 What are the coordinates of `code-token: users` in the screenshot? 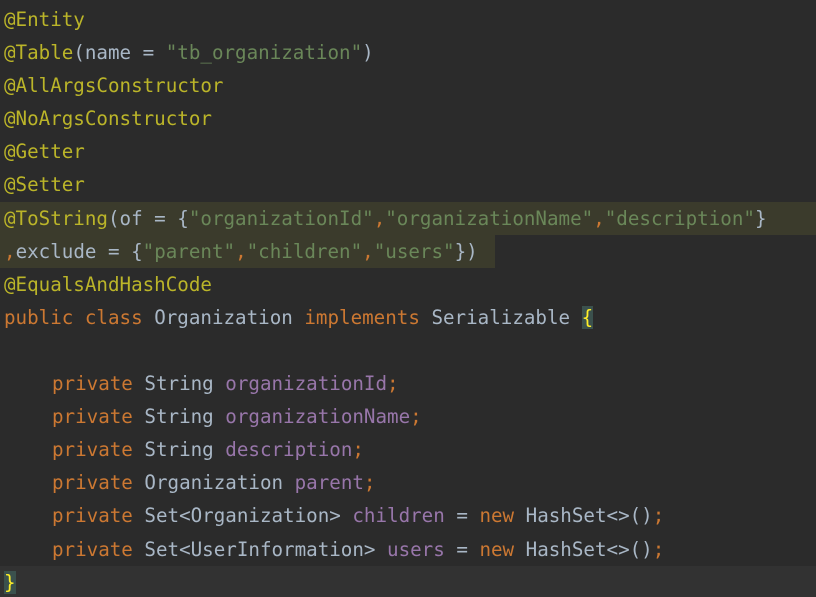 It's located at (422, 549).